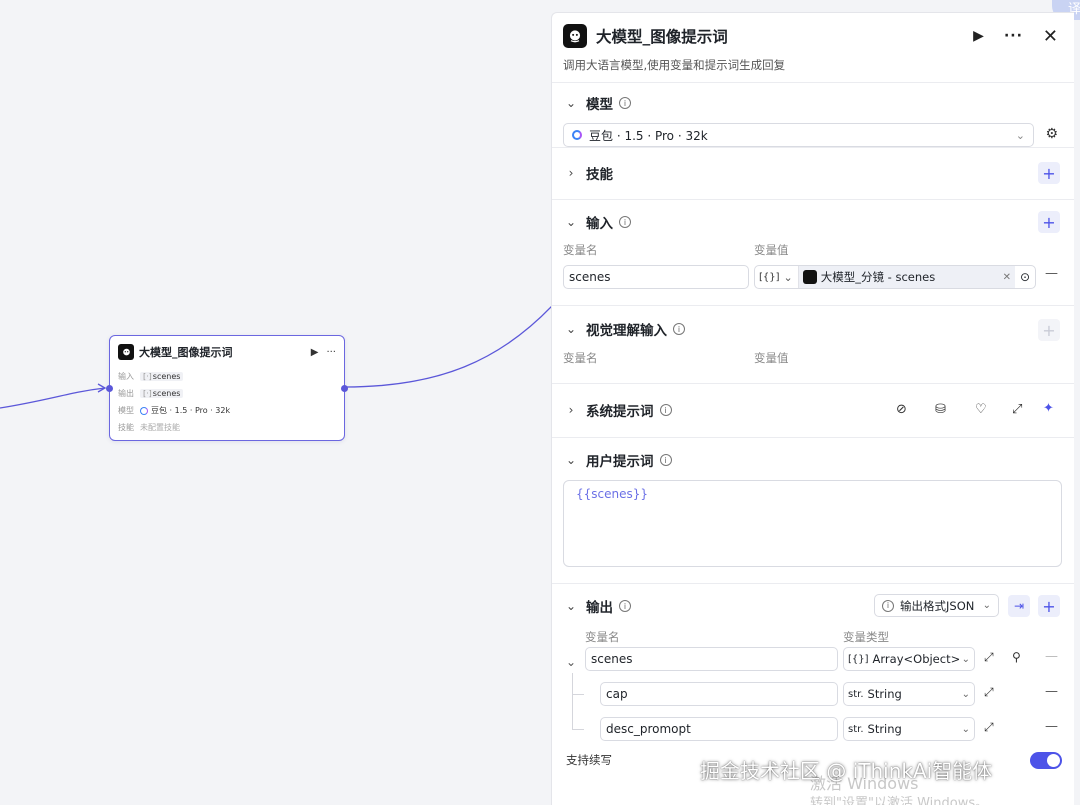 The image size is (1080, 805). I want to click on add-child-icon: ⚲, so click(1016, 657).